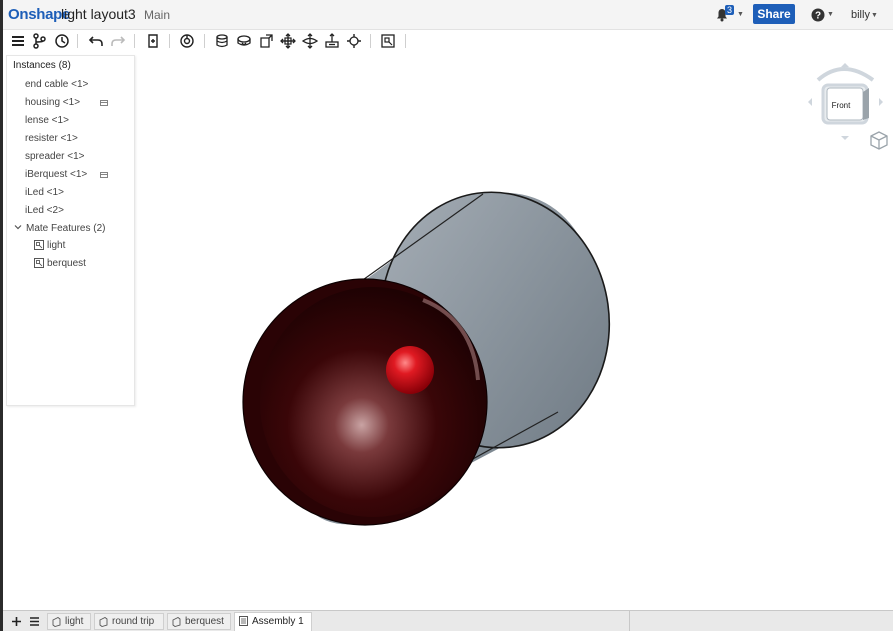 The image size is (893, 631). I want to click on instance-list-item: iBerquest <1>, so click(56, 174).